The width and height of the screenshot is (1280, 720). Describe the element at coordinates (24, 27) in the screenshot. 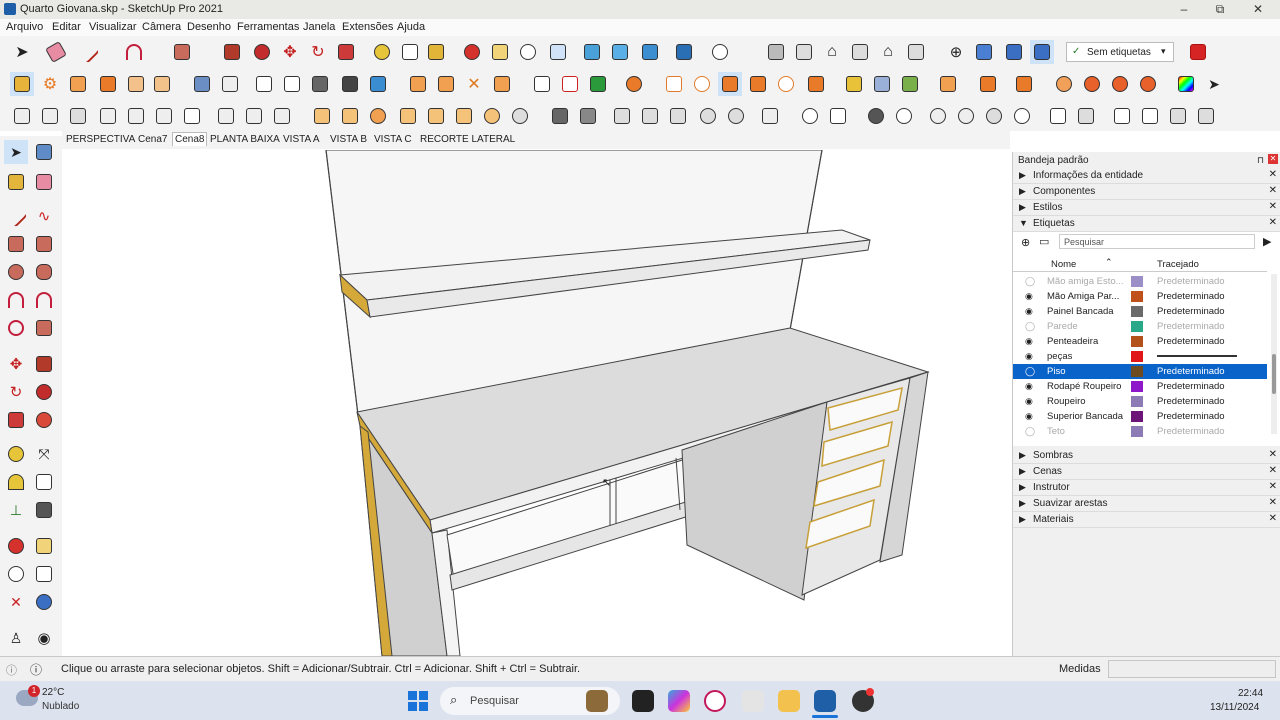

I see `menu-arquivo: Arquivo` at that location.